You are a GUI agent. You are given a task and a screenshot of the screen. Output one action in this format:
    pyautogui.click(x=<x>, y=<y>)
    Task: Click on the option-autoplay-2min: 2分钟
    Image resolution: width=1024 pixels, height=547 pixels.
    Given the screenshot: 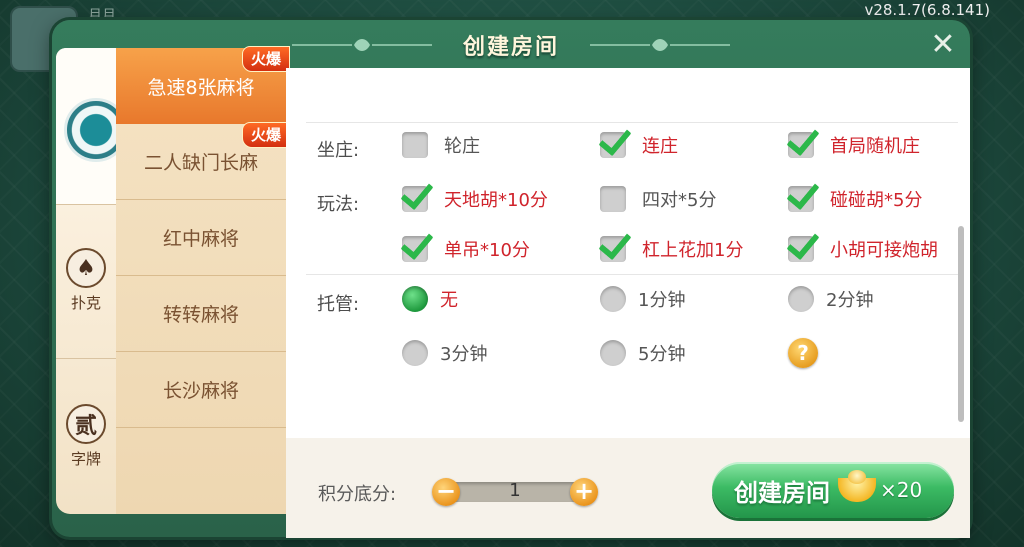 What is the action you would take?
    pyautogui.click(x=830, y=299)
    